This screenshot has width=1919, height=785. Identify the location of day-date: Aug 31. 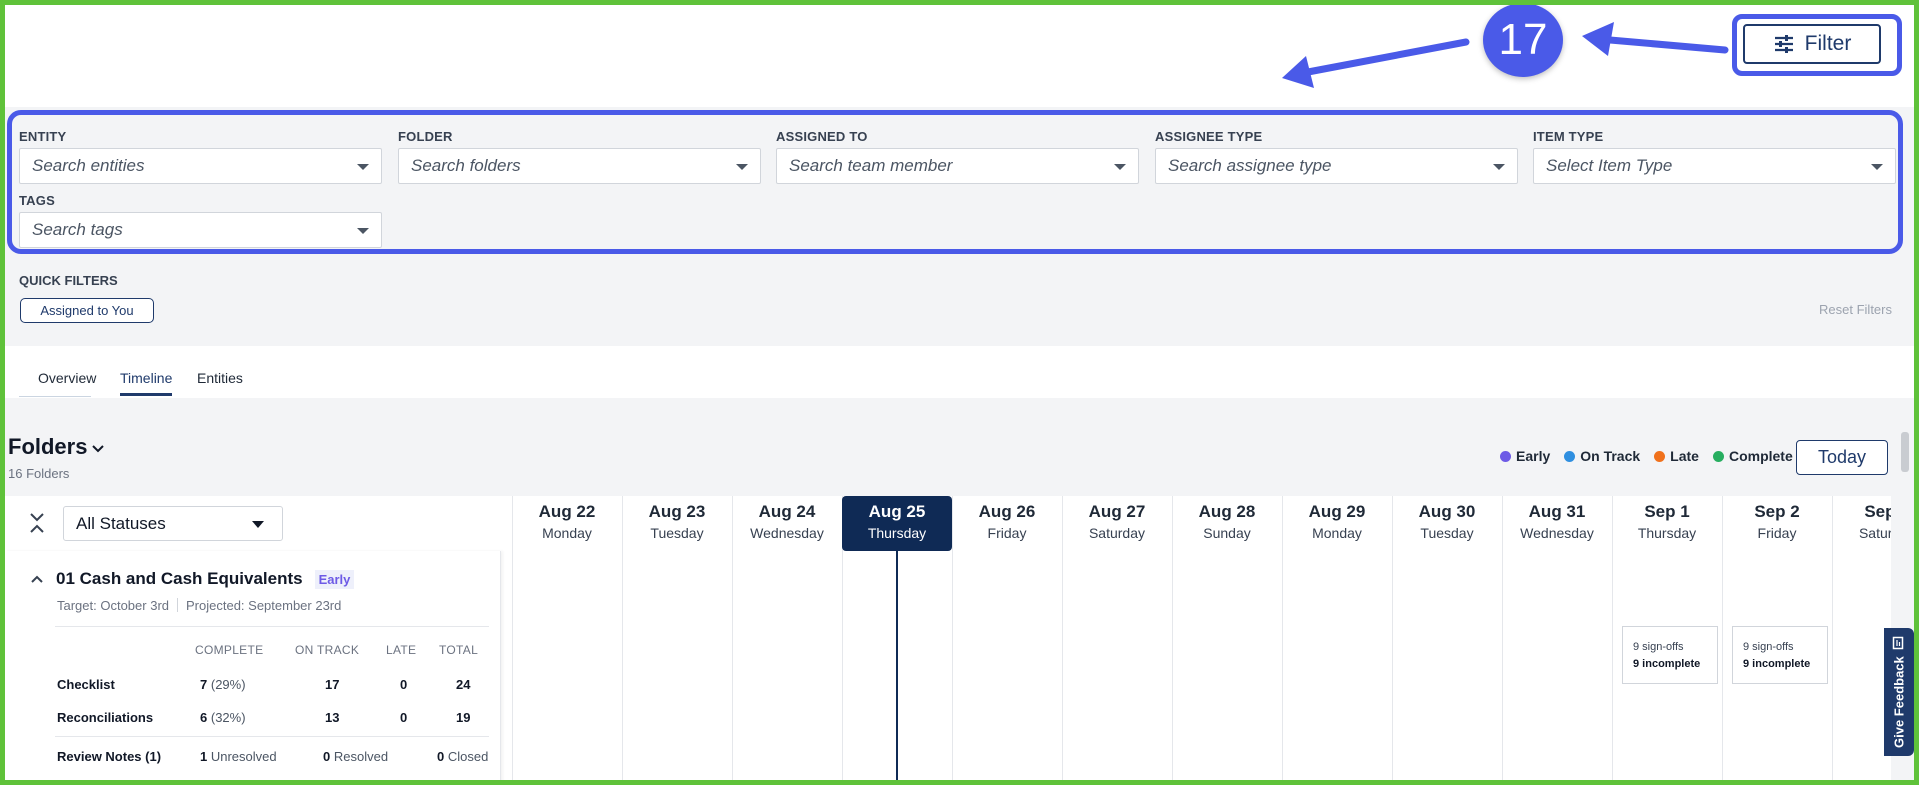
(1557, 511).